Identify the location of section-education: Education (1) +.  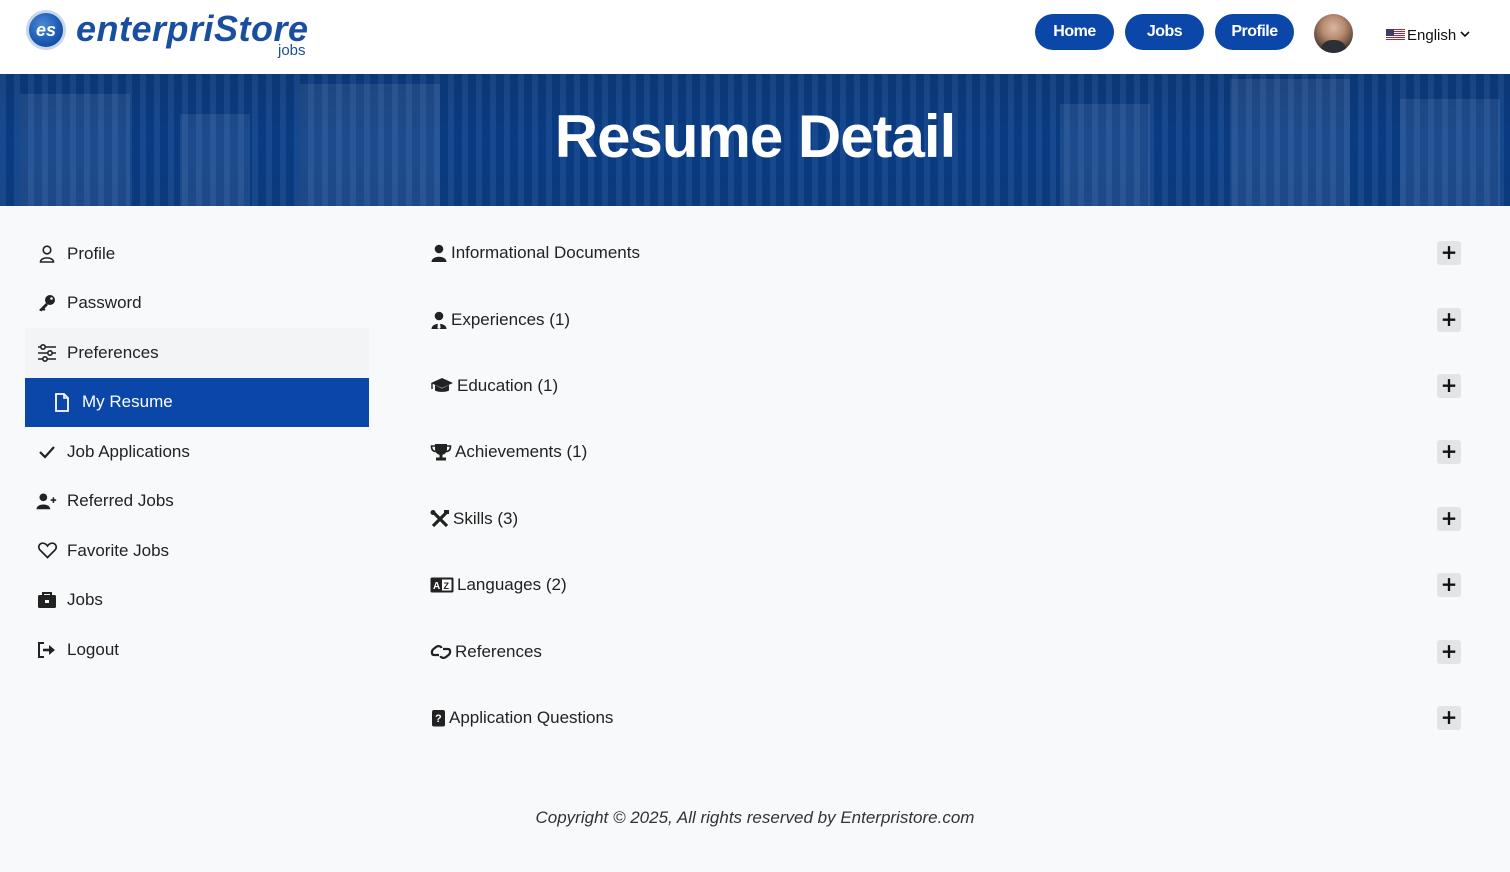
(945, 386).